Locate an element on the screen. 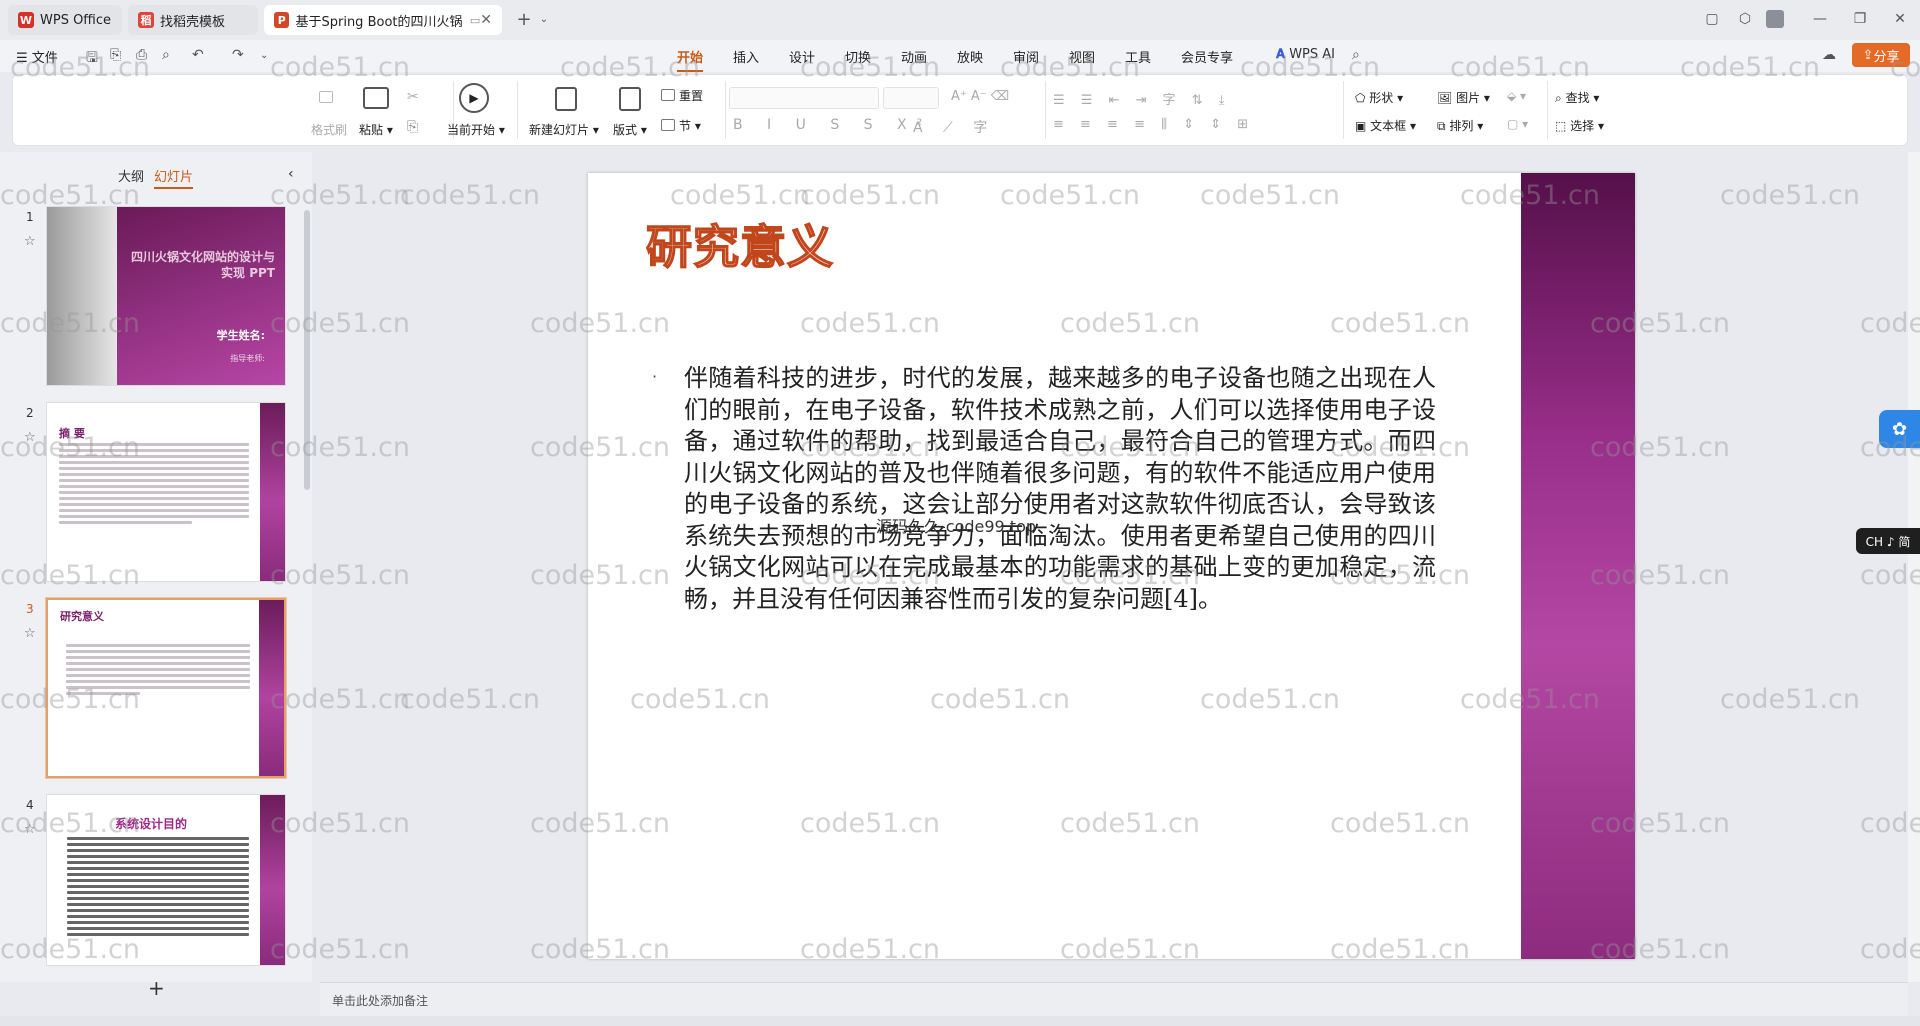 Image resolution: width=1920 pixels, height=1026 pixels. textbox-button: ▣ 文本框 ▾ is located at coordinates (1385, 125).